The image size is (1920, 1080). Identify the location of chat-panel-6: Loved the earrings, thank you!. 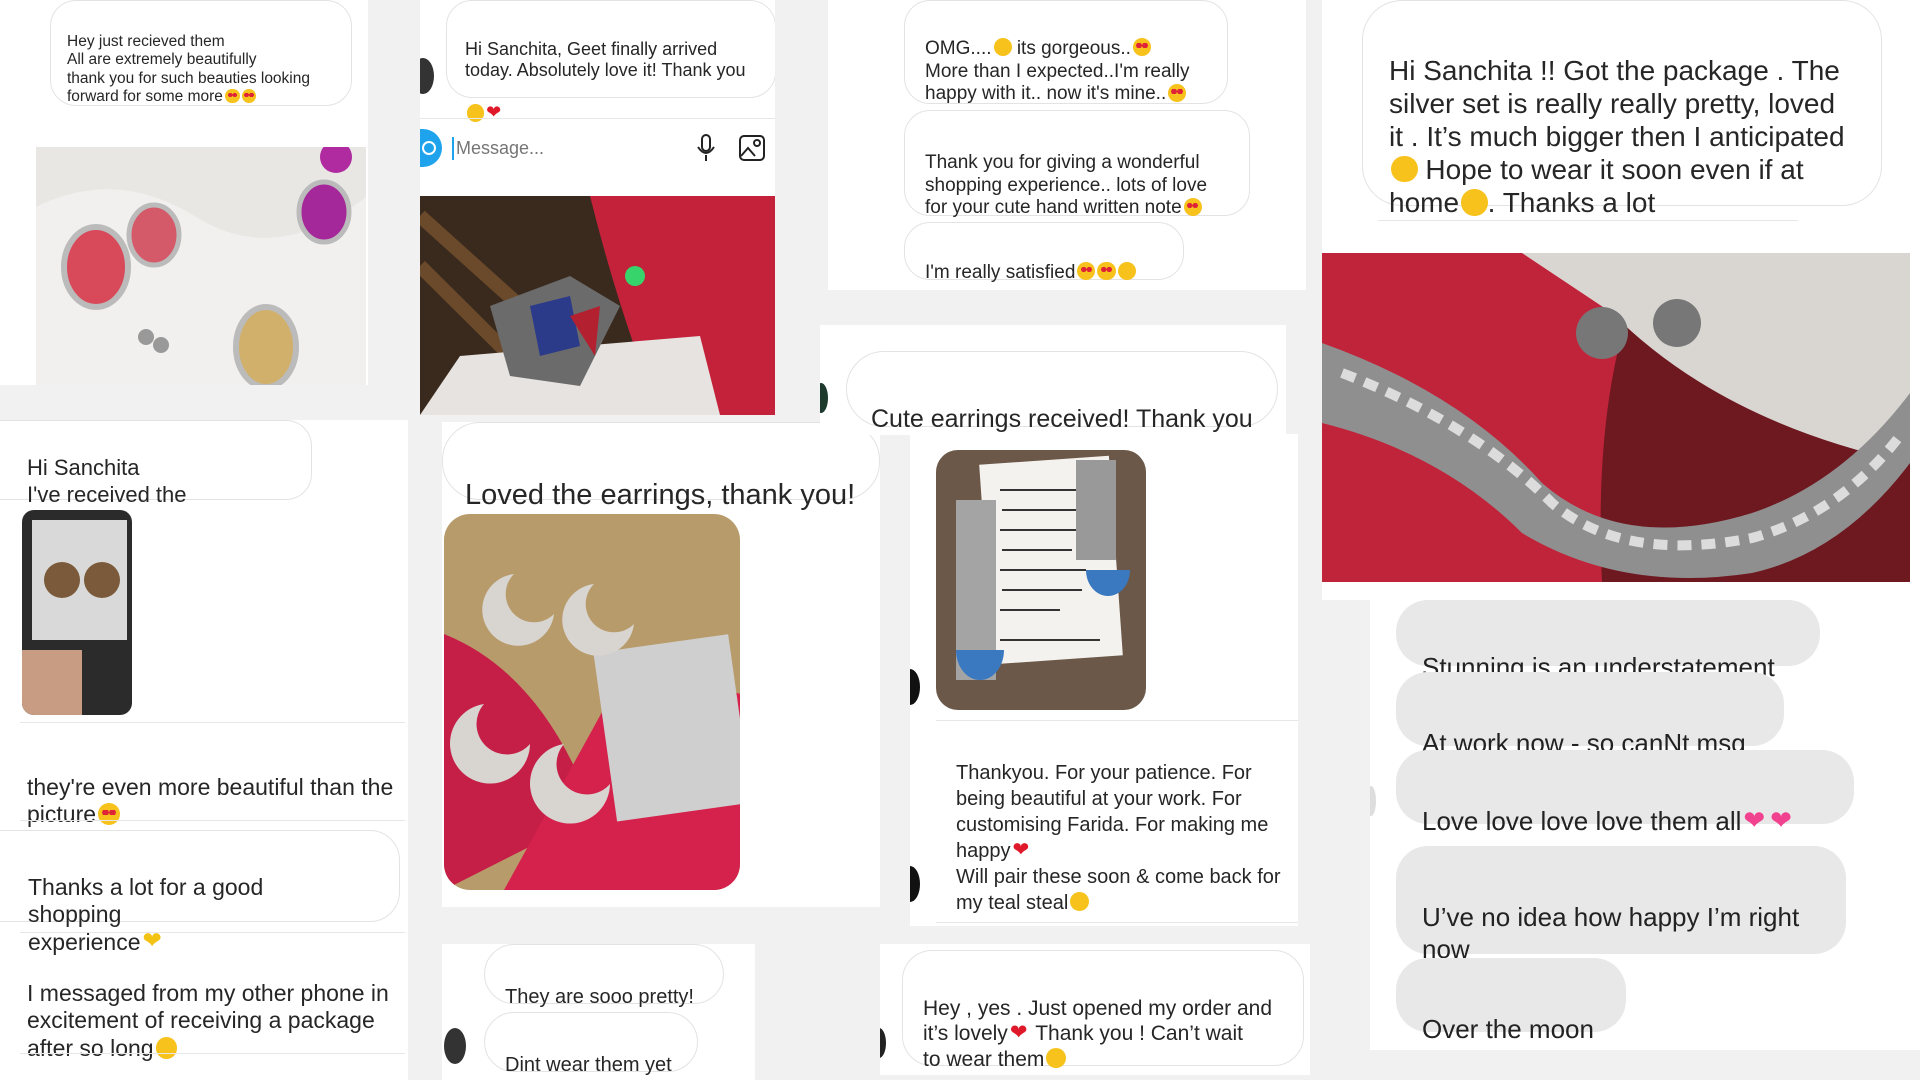
(661, 664).